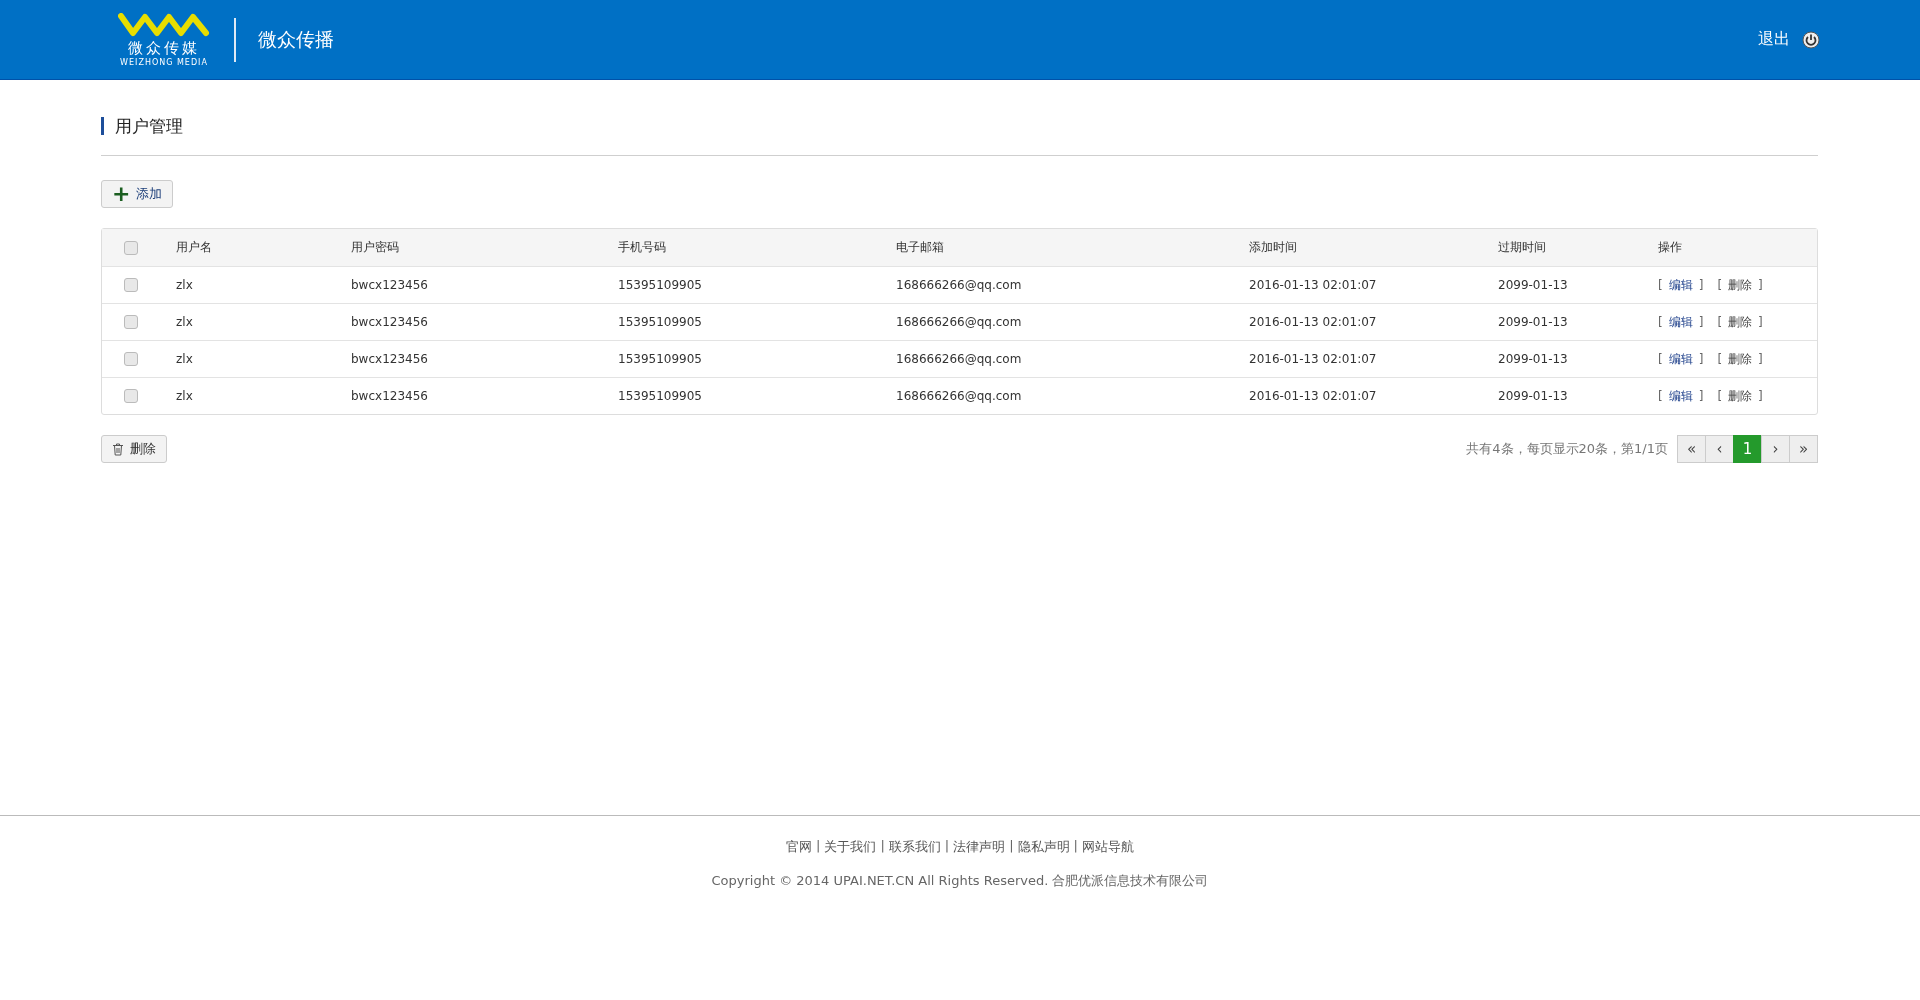 Image resolution: width=1920 pixels, height=1000 pixels. Describe the element at coordinates (642, 247) in the screenshot. I see `column-header: 手机号码` at that location.